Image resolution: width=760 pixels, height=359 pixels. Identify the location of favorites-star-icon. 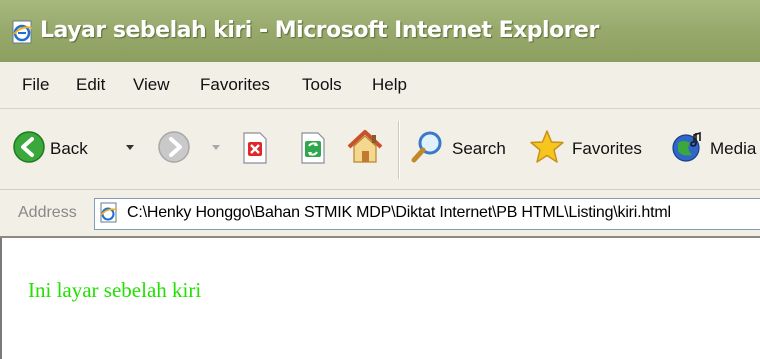
(547, 146).